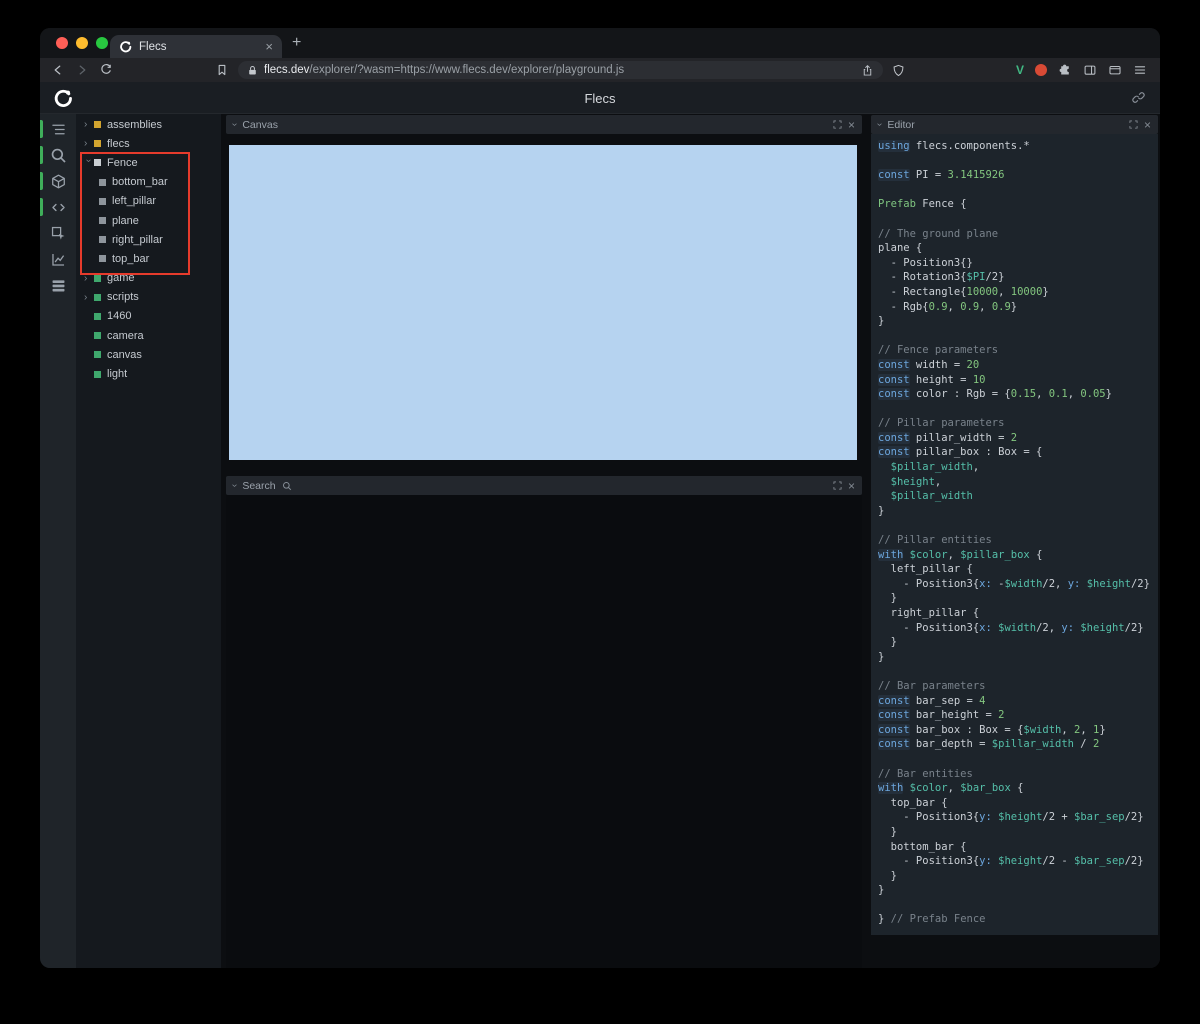  Describe the element at coordinates (1011, 627) in the screenshot. I see `code-line: - Position3{x: $width/2, y: $height/2}` at that location.